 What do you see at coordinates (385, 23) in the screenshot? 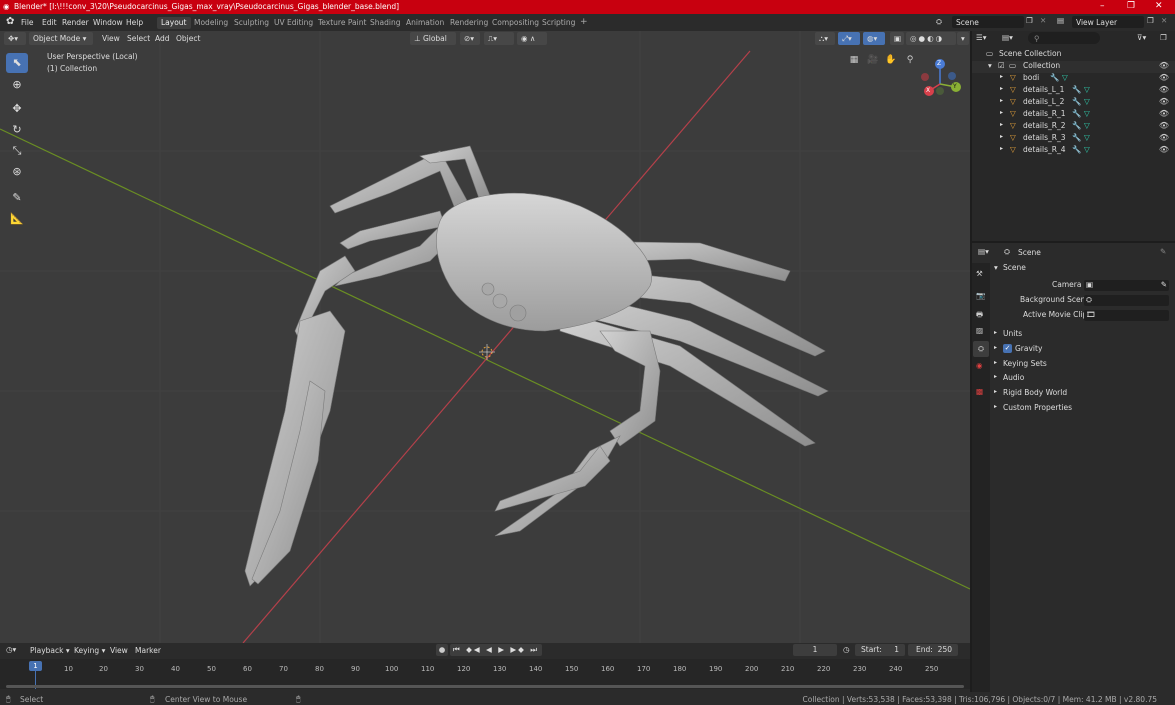
I see `tab-shading: Shading` at bounding box center [385, 23].